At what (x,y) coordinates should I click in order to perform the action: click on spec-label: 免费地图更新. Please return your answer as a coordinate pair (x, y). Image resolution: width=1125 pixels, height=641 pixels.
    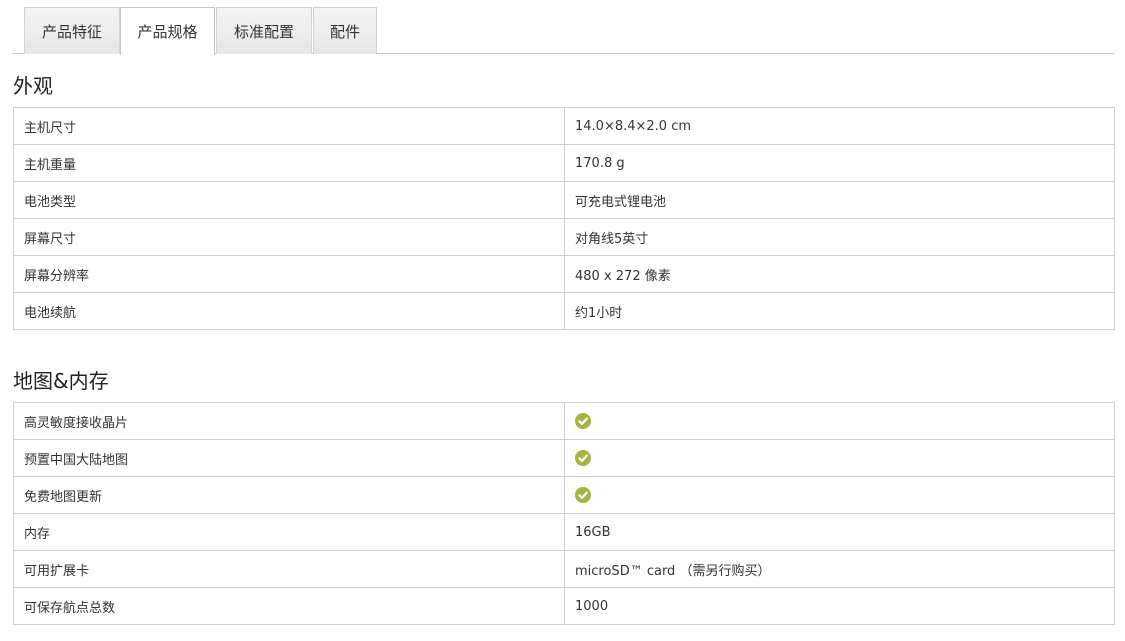
    Looking at the image, I should click on (289, 495).